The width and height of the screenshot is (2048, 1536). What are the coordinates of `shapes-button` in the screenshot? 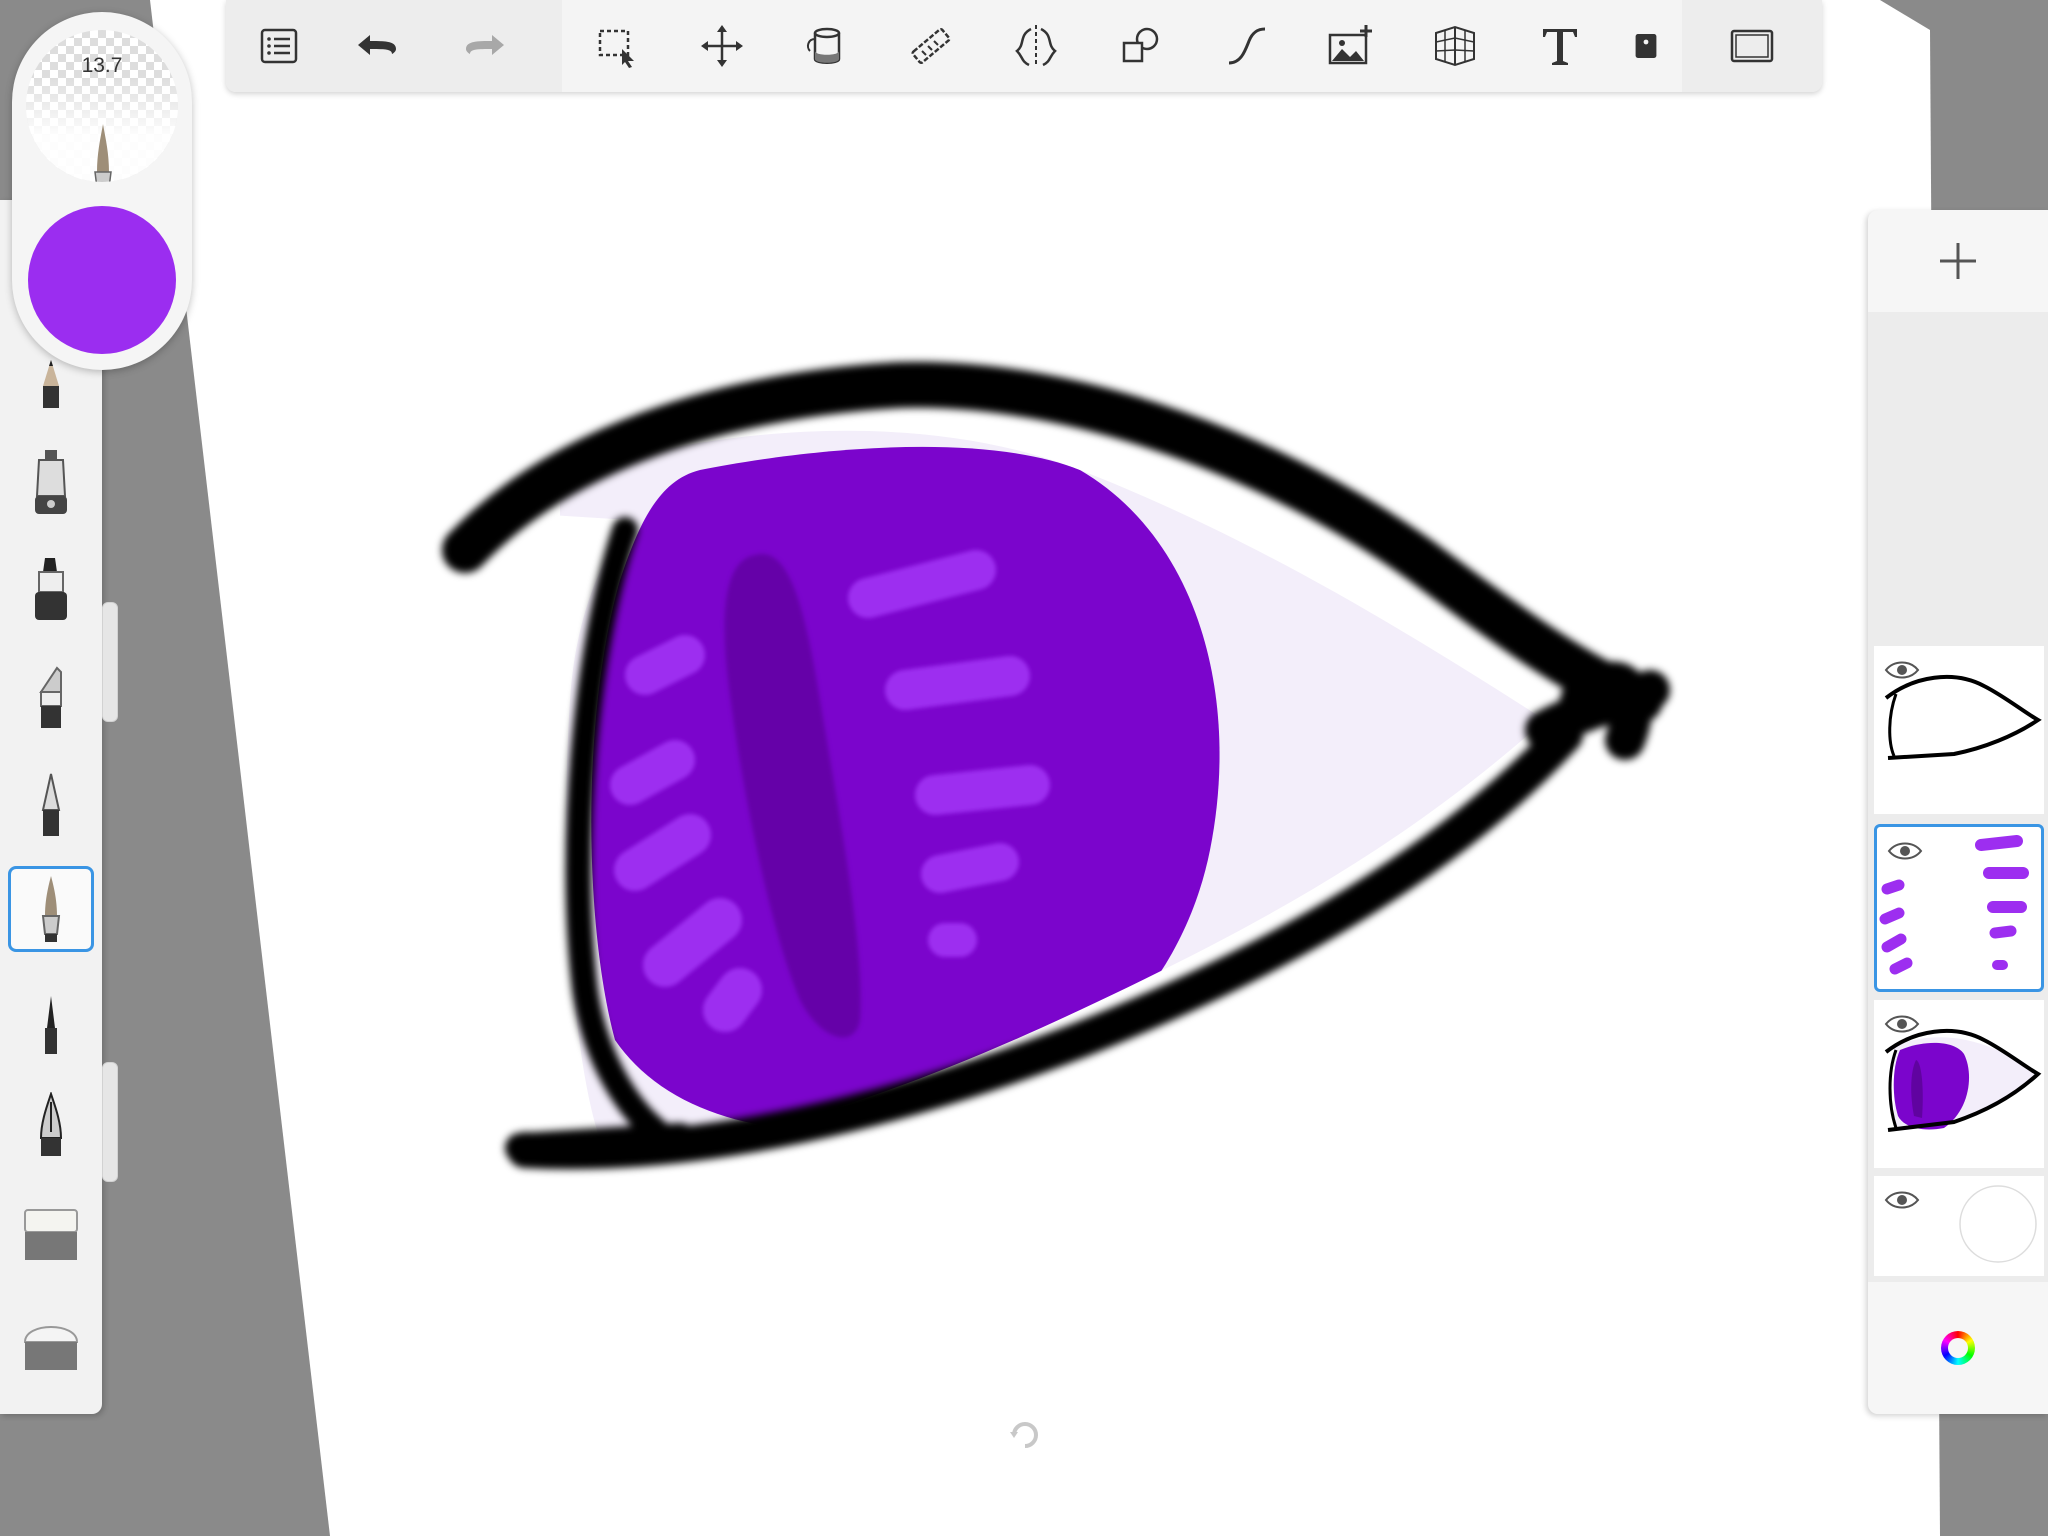 It's located at (1141, 46).